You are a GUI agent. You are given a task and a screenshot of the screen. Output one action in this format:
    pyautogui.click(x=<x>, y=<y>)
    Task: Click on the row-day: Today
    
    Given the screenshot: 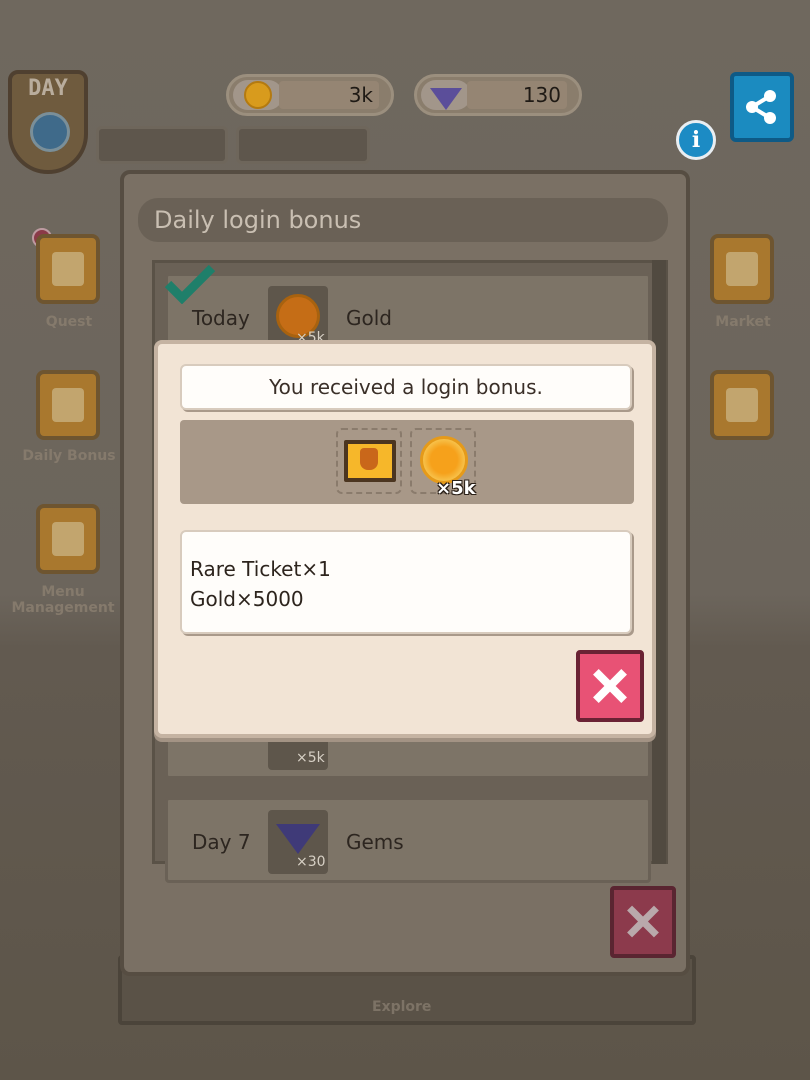 What is the action you would take?
    pyautogui.click(x=221, y=318)
    